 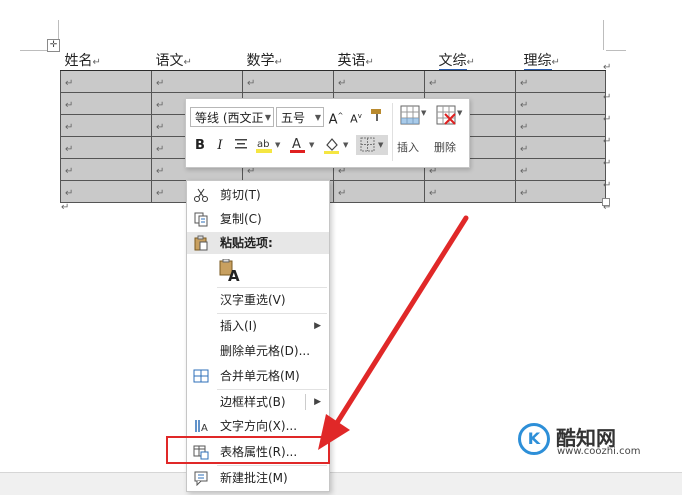 What do you see at coordinates (393, 332) in the screenshot?
I see `red-pointer-arrow-icon` at bounding box center [393, 332].